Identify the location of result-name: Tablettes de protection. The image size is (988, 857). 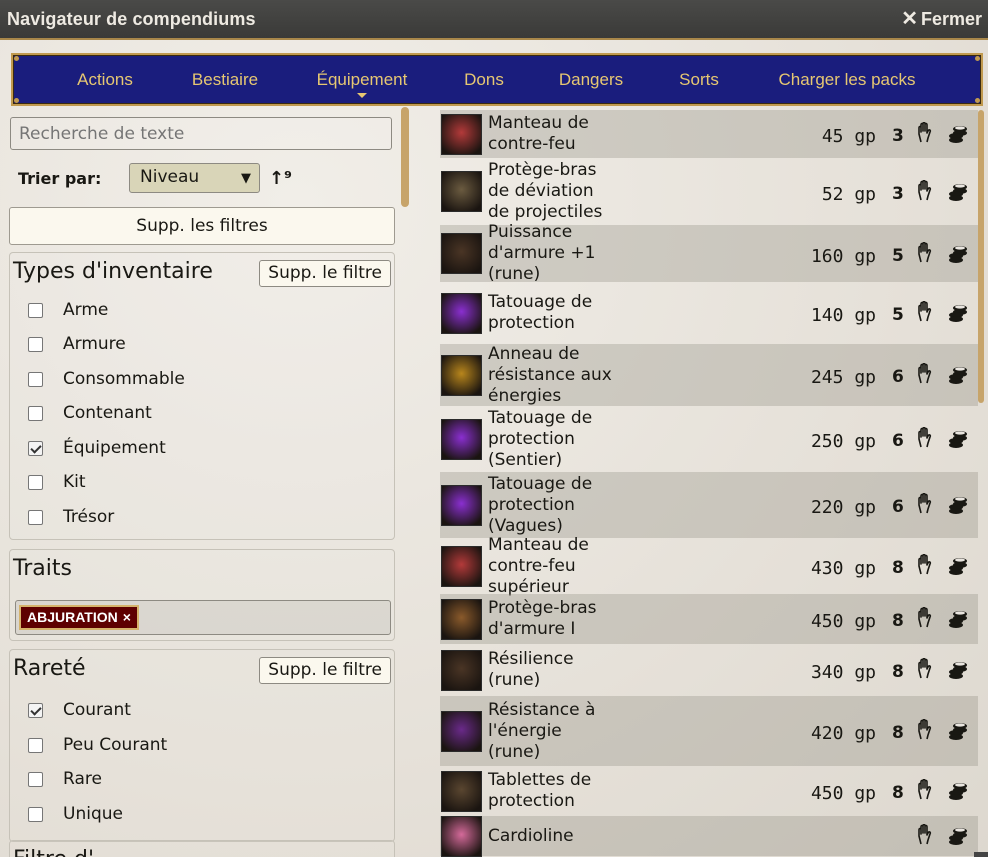
(578, 791).